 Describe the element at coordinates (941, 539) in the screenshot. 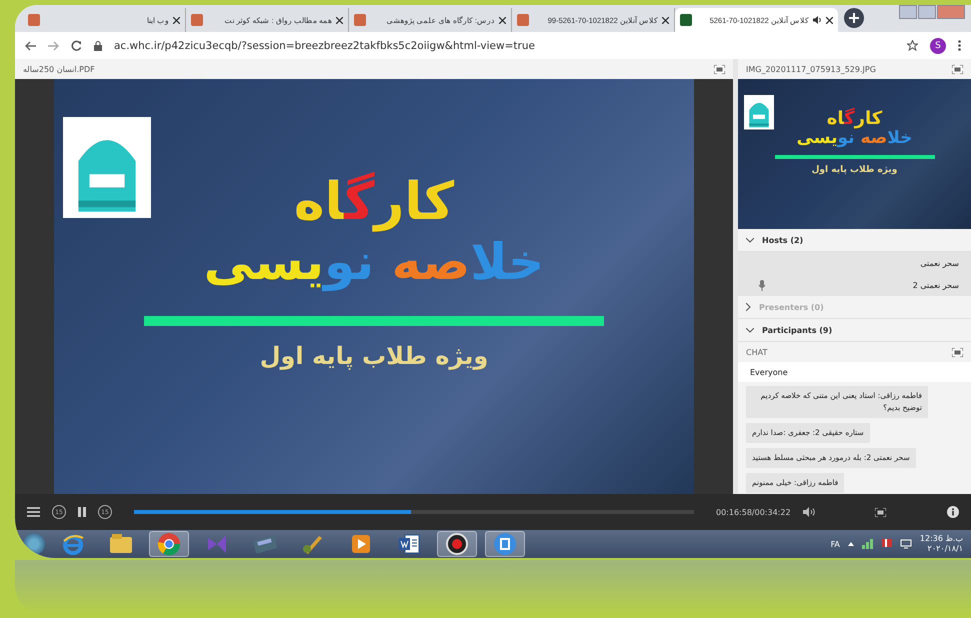

I see `clock-time: 12:36 ب.ظ` at that location.